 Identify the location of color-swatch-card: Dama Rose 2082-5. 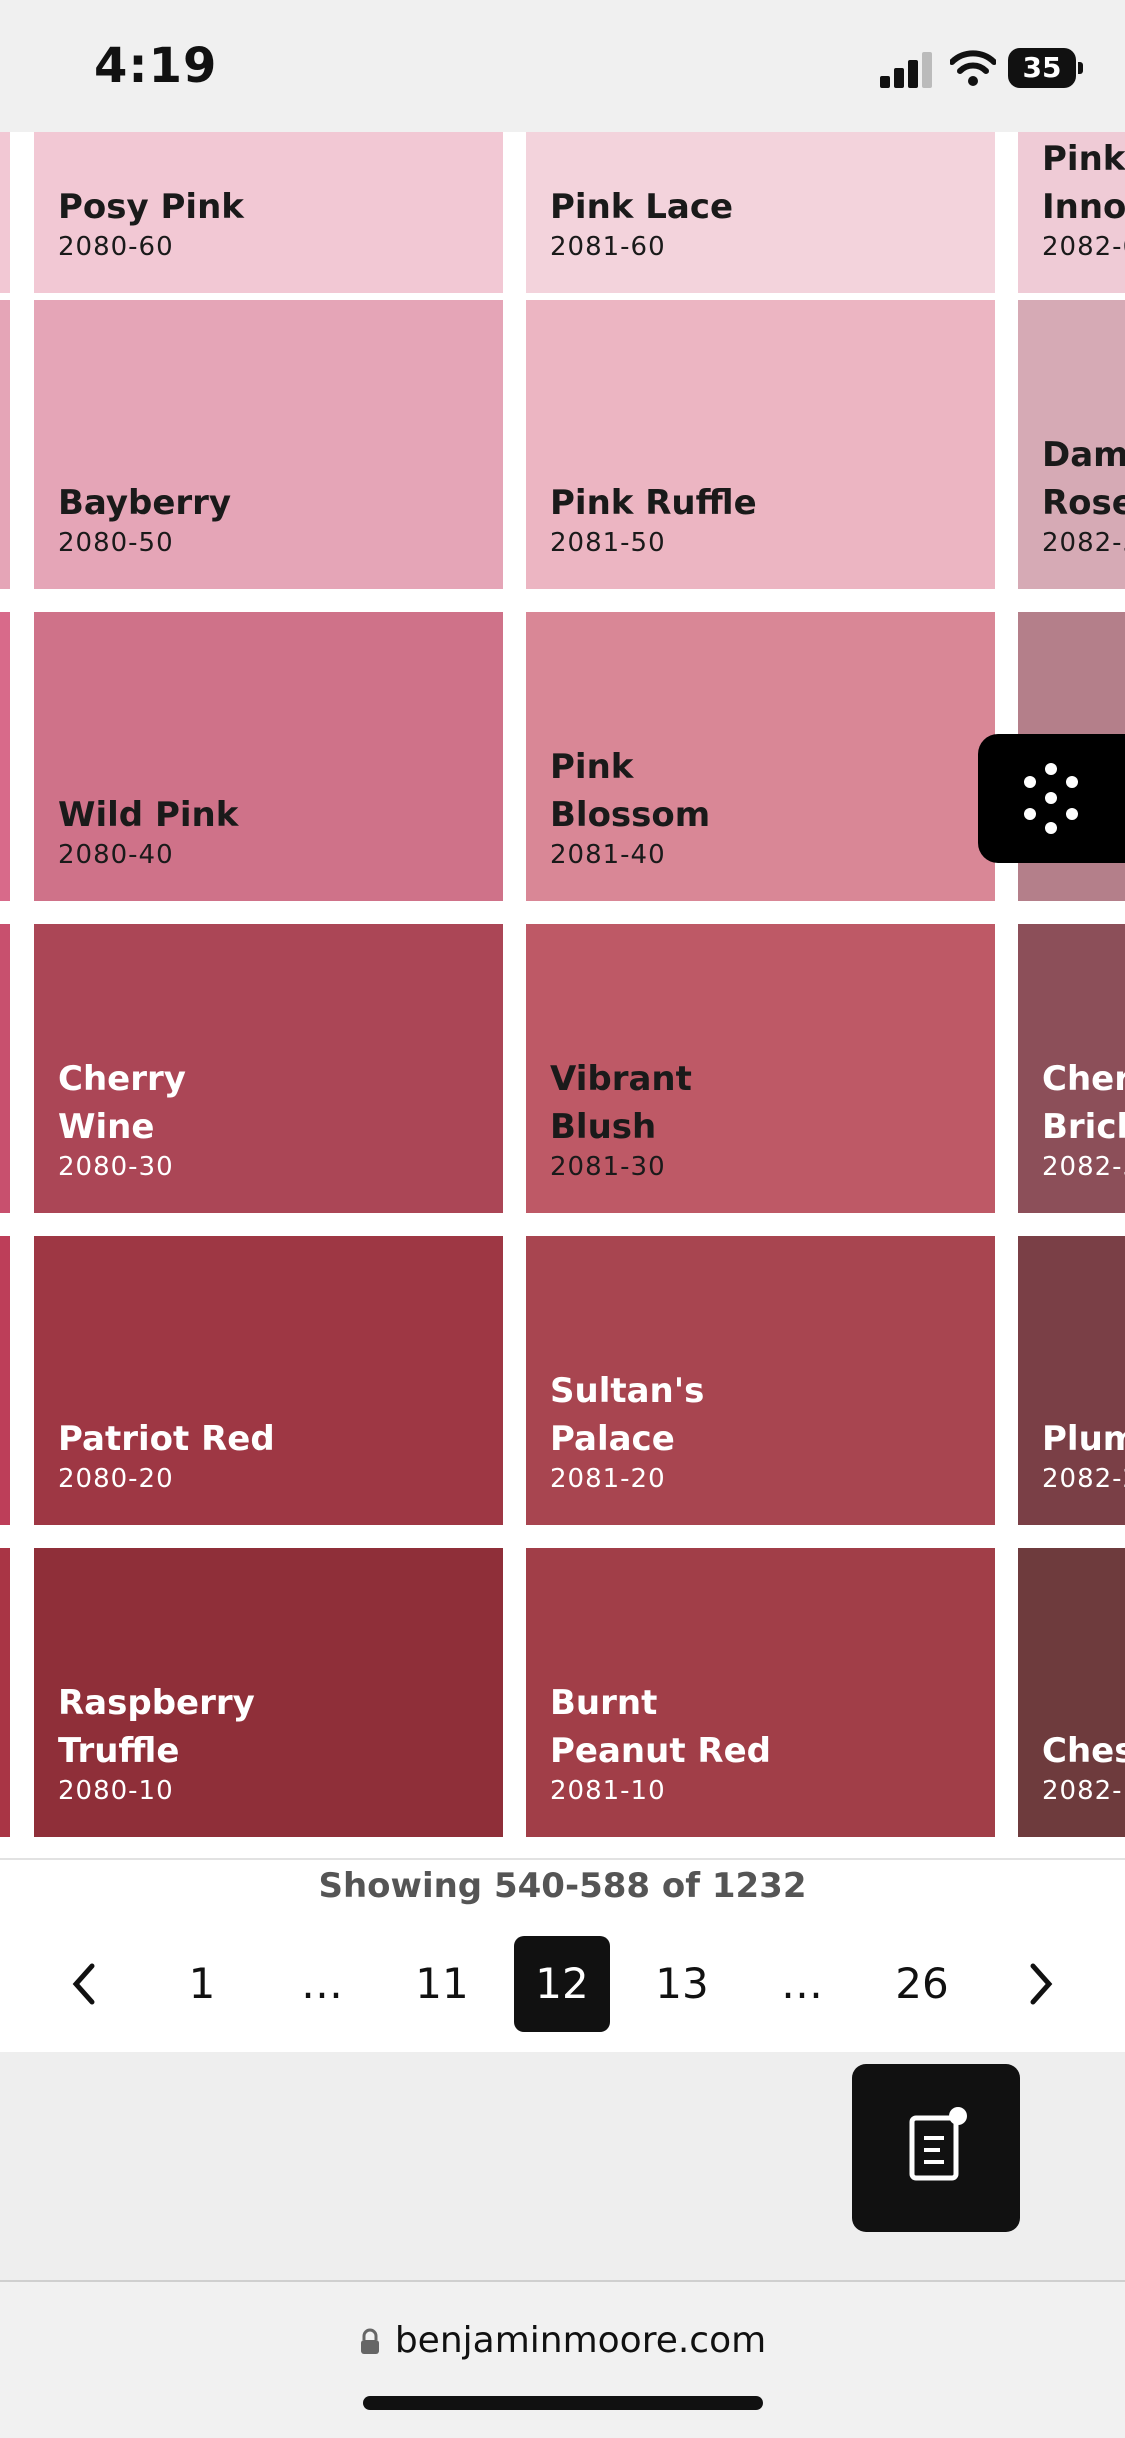
(1071, 444).